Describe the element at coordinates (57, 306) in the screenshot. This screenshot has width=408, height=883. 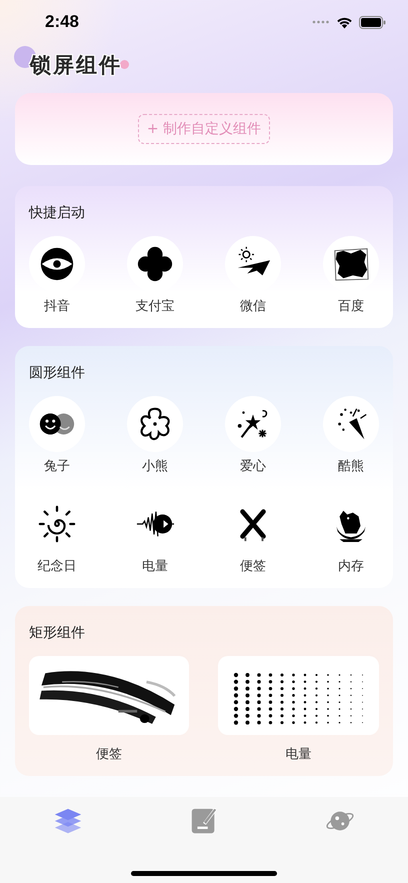
I see `widget-label: 抖音` at that location.